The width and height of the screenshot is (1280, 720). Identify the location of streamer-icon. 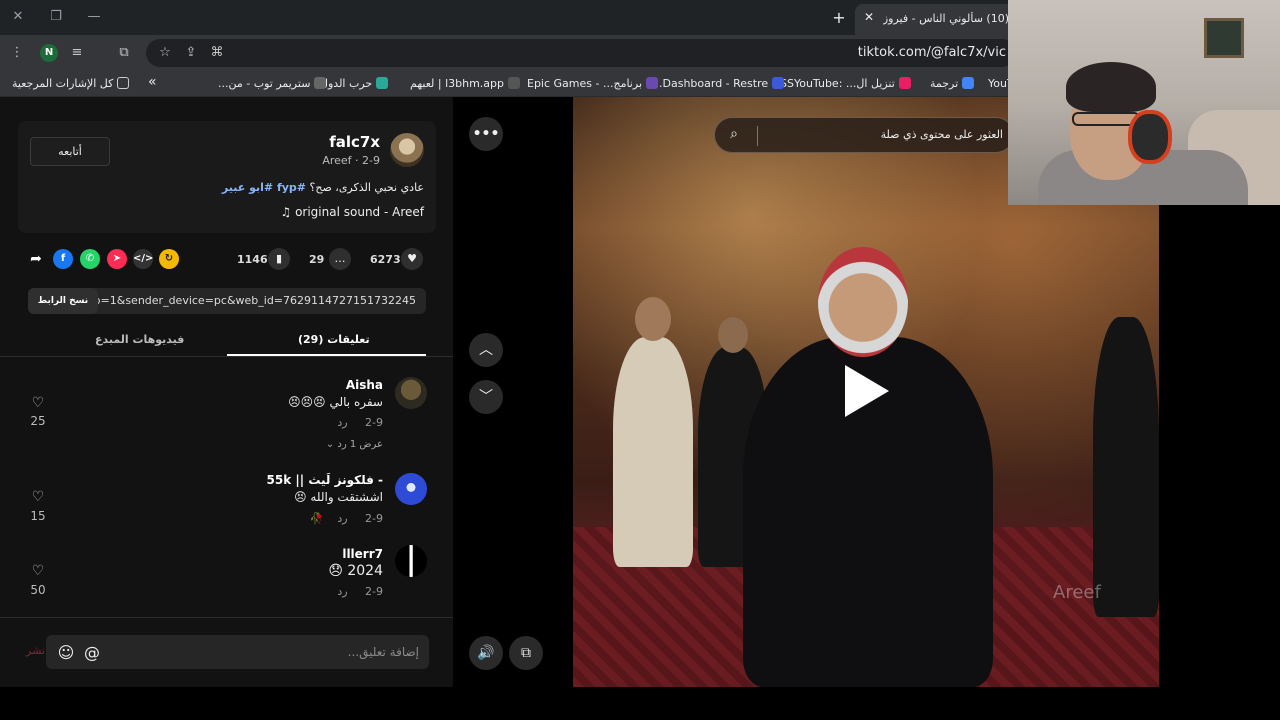
(320, 83).